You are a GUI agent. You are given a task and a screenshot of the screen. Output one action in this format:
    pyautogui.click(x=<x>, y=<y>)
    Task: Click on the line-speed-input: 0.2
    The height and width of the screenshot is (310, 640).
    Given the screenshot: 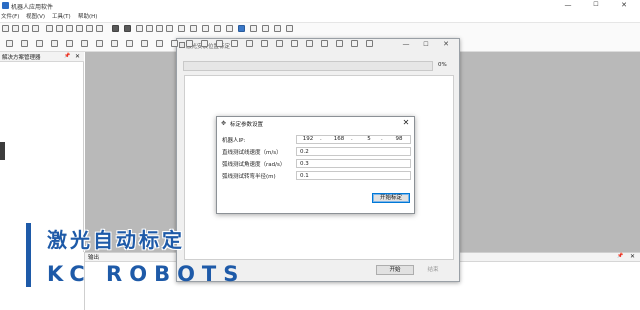 What is the action you would take?
    pyautogui.click(x=353, y=151)
    